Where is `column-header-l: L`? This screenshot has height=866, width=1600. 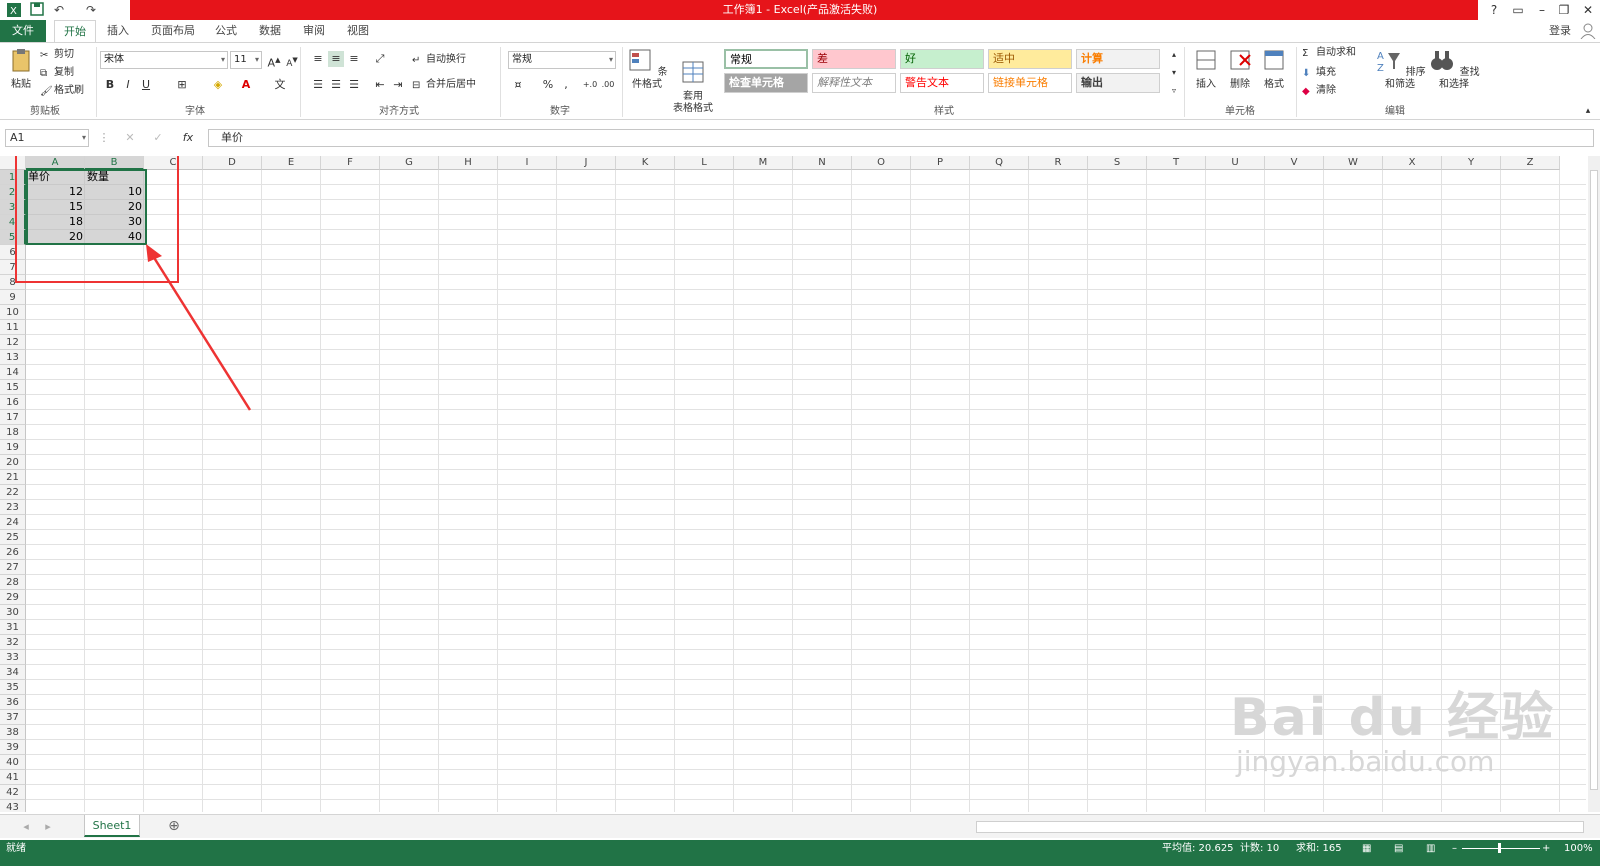
column-header-l: L is located at coordinates (704, 163).